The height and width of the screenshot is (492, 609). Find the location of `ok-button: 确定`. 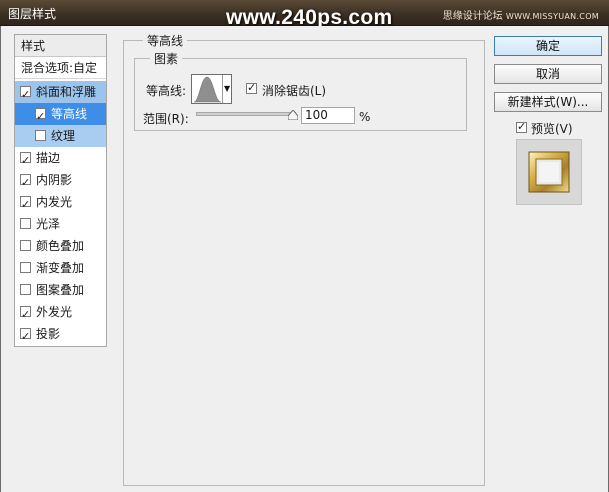

ok-button: 确定 is located at coordinates (548, 46).